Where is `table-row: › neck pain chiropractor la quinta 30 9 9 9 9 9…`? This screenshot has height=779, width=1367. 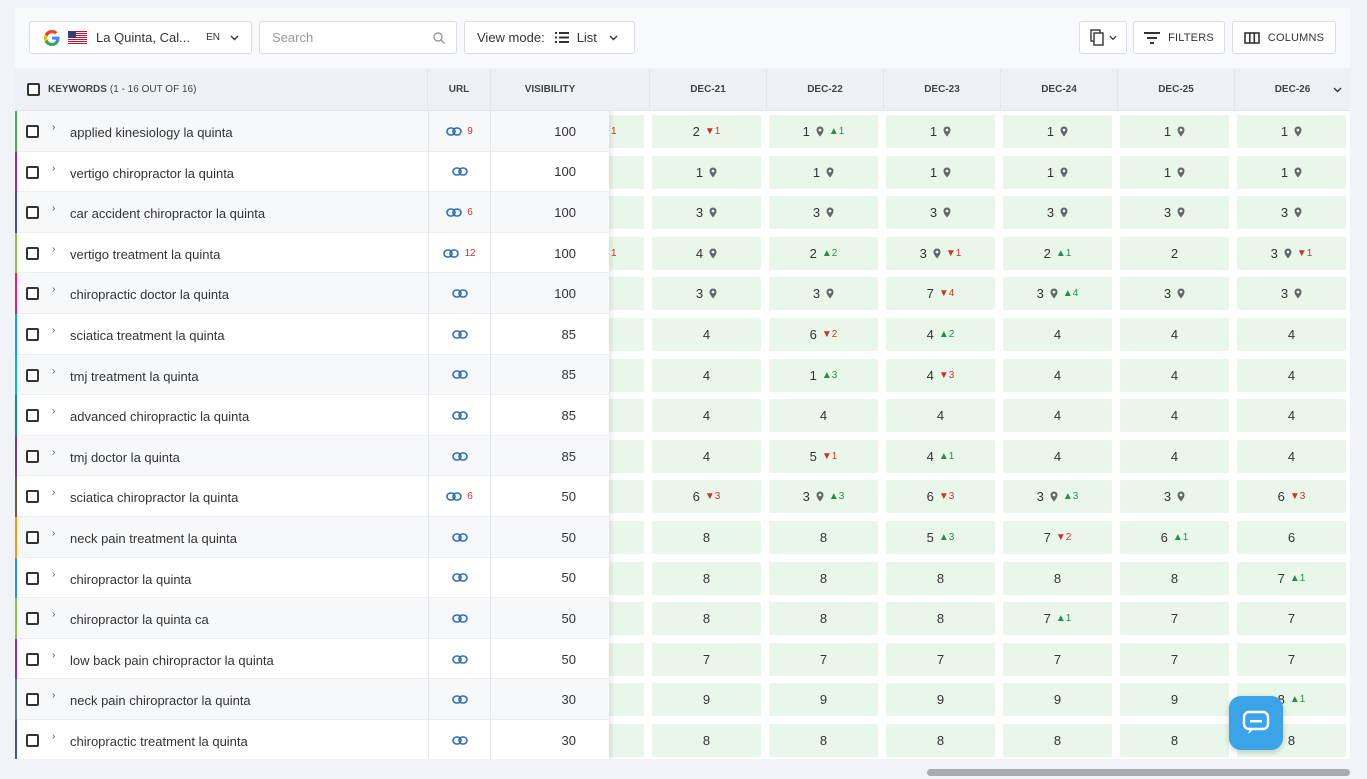 table-row: › neck pain chiropractor la quinta 30 9 9 9 9 9… is located at coordinates (682, 699).